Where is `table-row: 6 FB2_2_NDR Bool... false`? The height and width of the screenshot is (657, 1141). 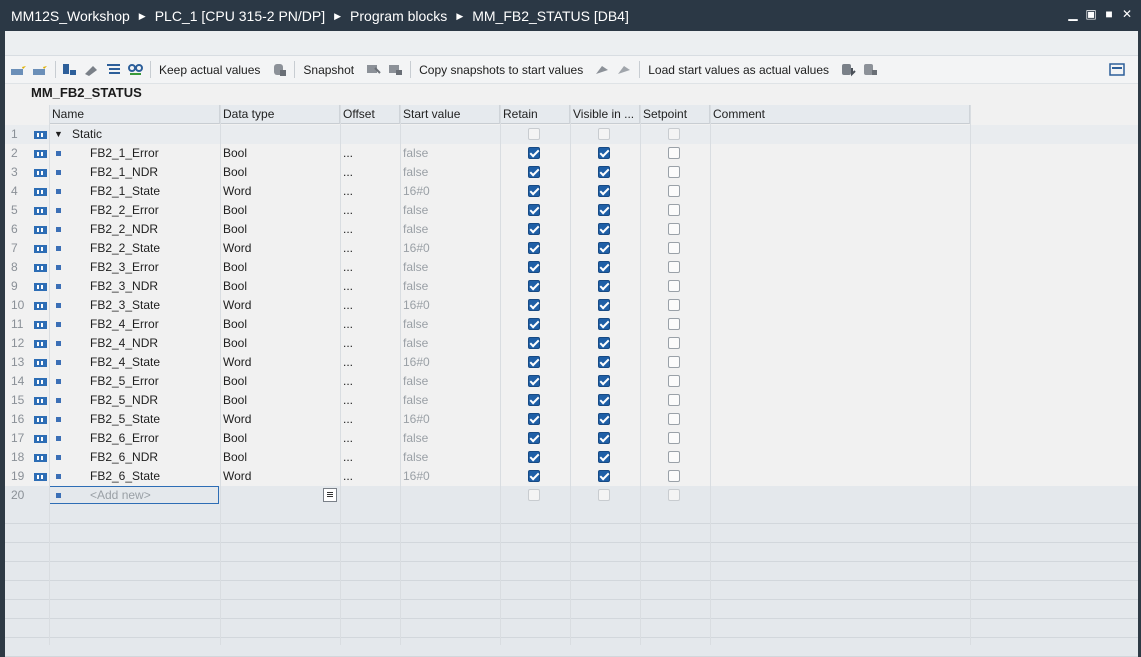 table-row: 6 FB2_2_NDR Bool... false is located at coordinates (571, 229).